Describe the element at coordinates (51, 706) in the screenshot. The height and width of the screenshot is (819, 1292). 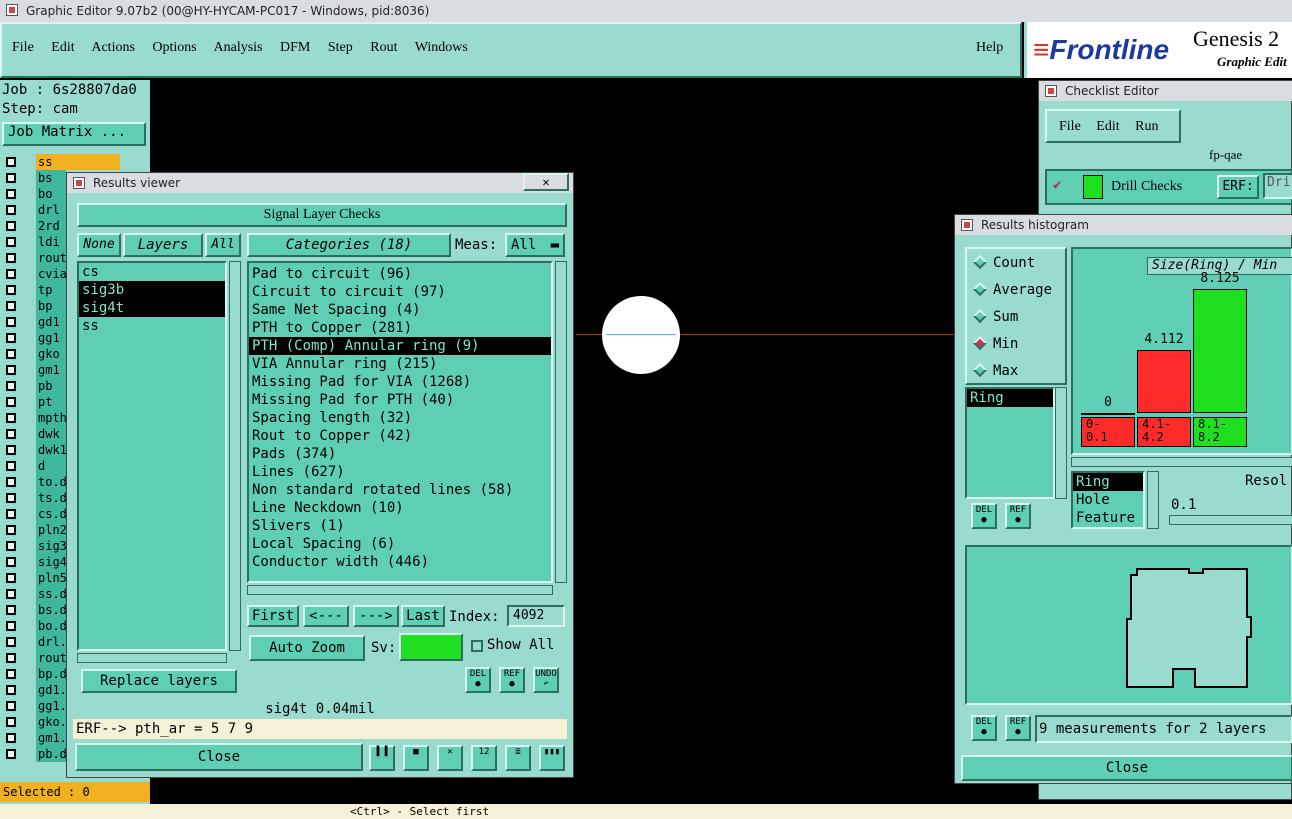
I see `layer-name: gg1.` at that location.